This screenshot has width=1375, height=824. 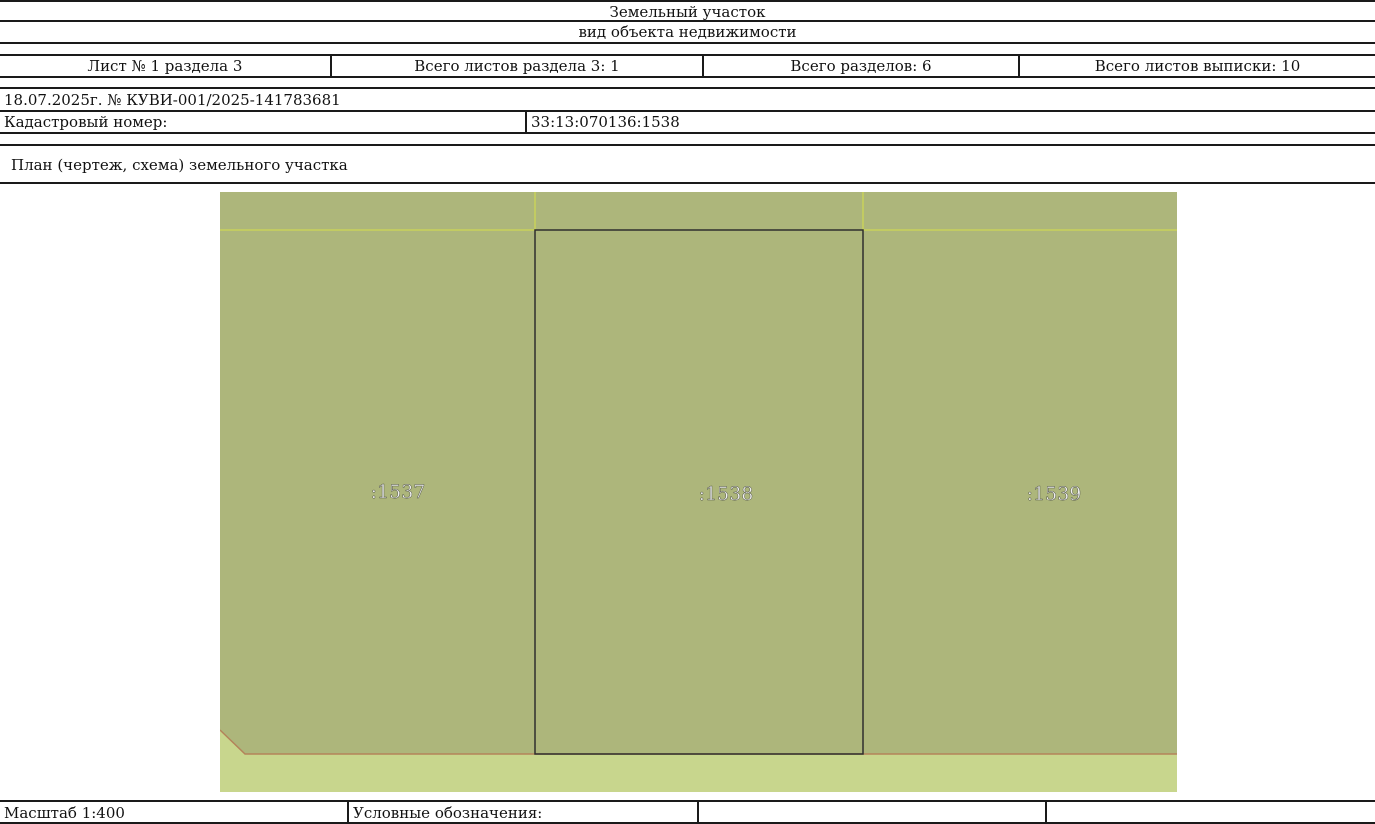 I want to click on section-sheets-count: Всего листов раздела 3: 1, so click(x=518, y=66).